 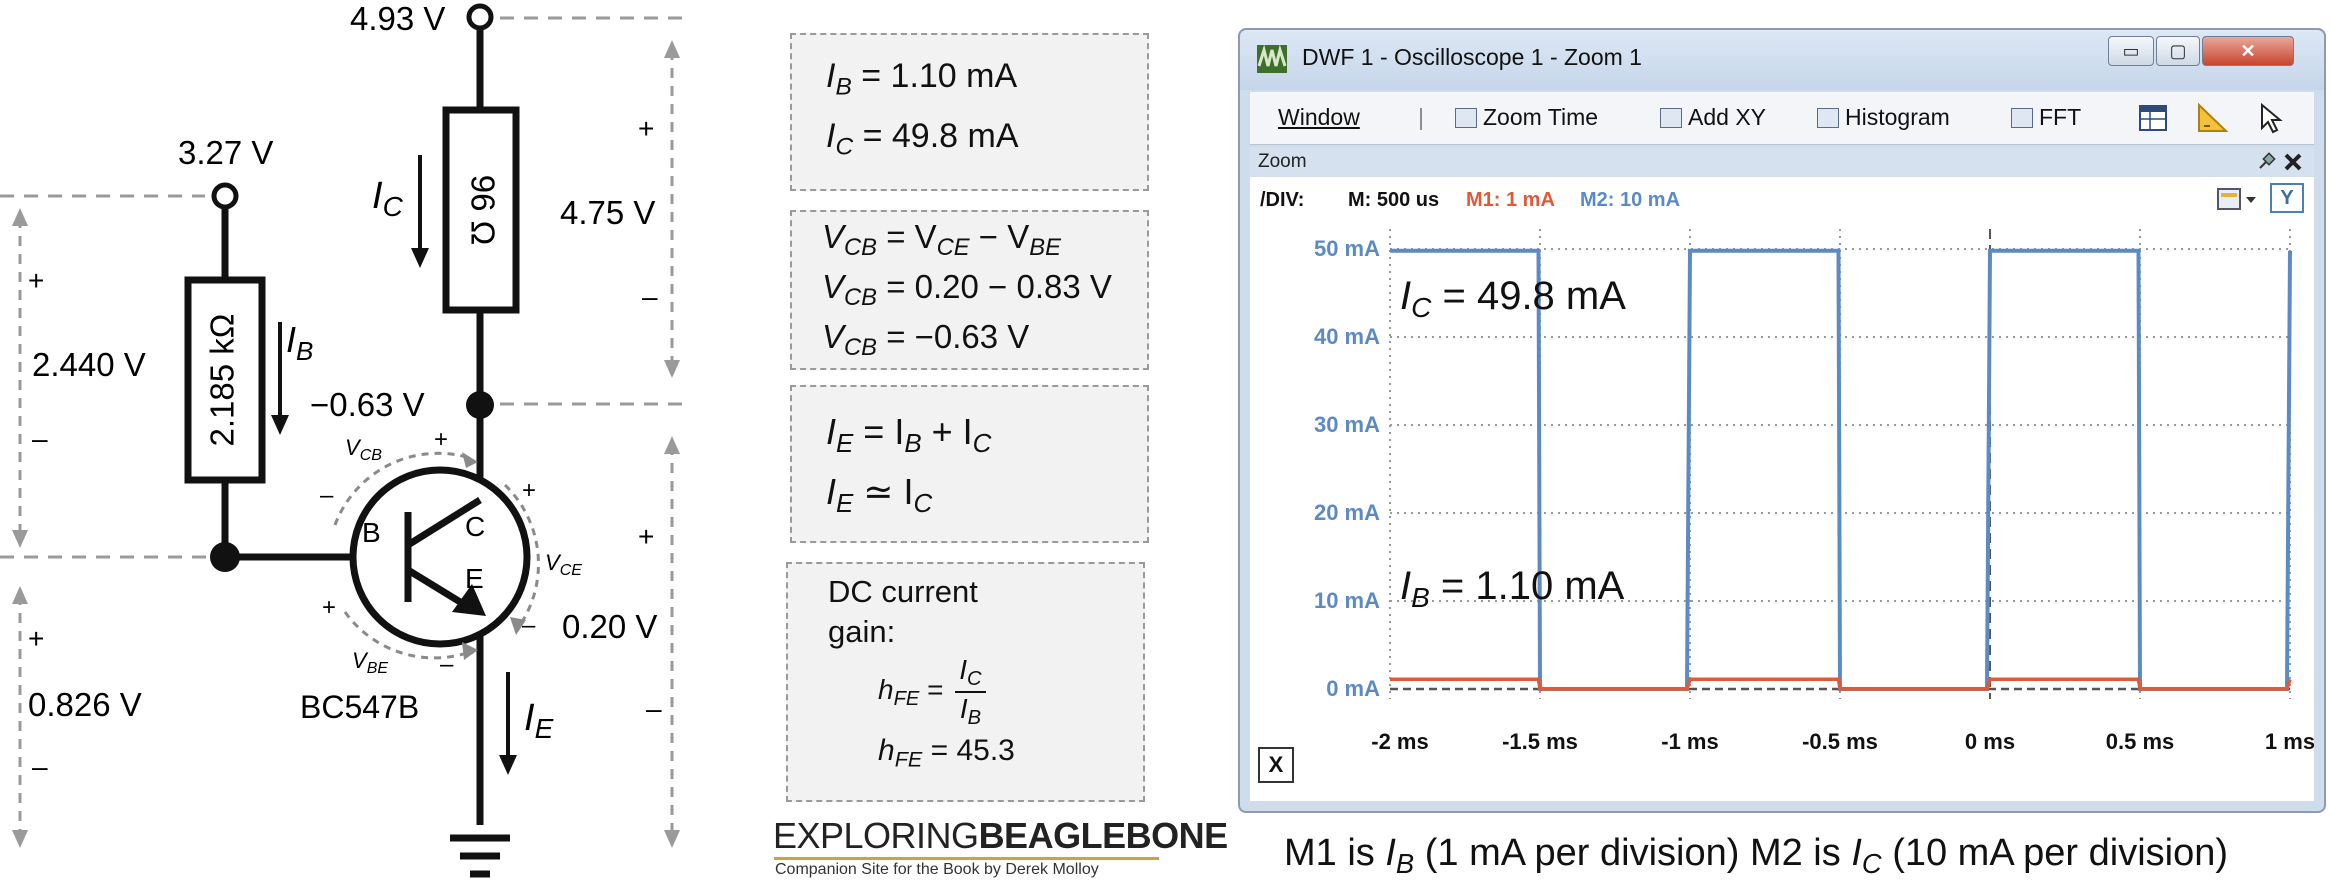 What do you see at coordinates (1782, 60) in the screenshot?
I see `window-titlebar: DWF 1 - Oscilloscope 1 - Zoom 1 ▭ ▢ ✕` at bounding box center [1782, 60].